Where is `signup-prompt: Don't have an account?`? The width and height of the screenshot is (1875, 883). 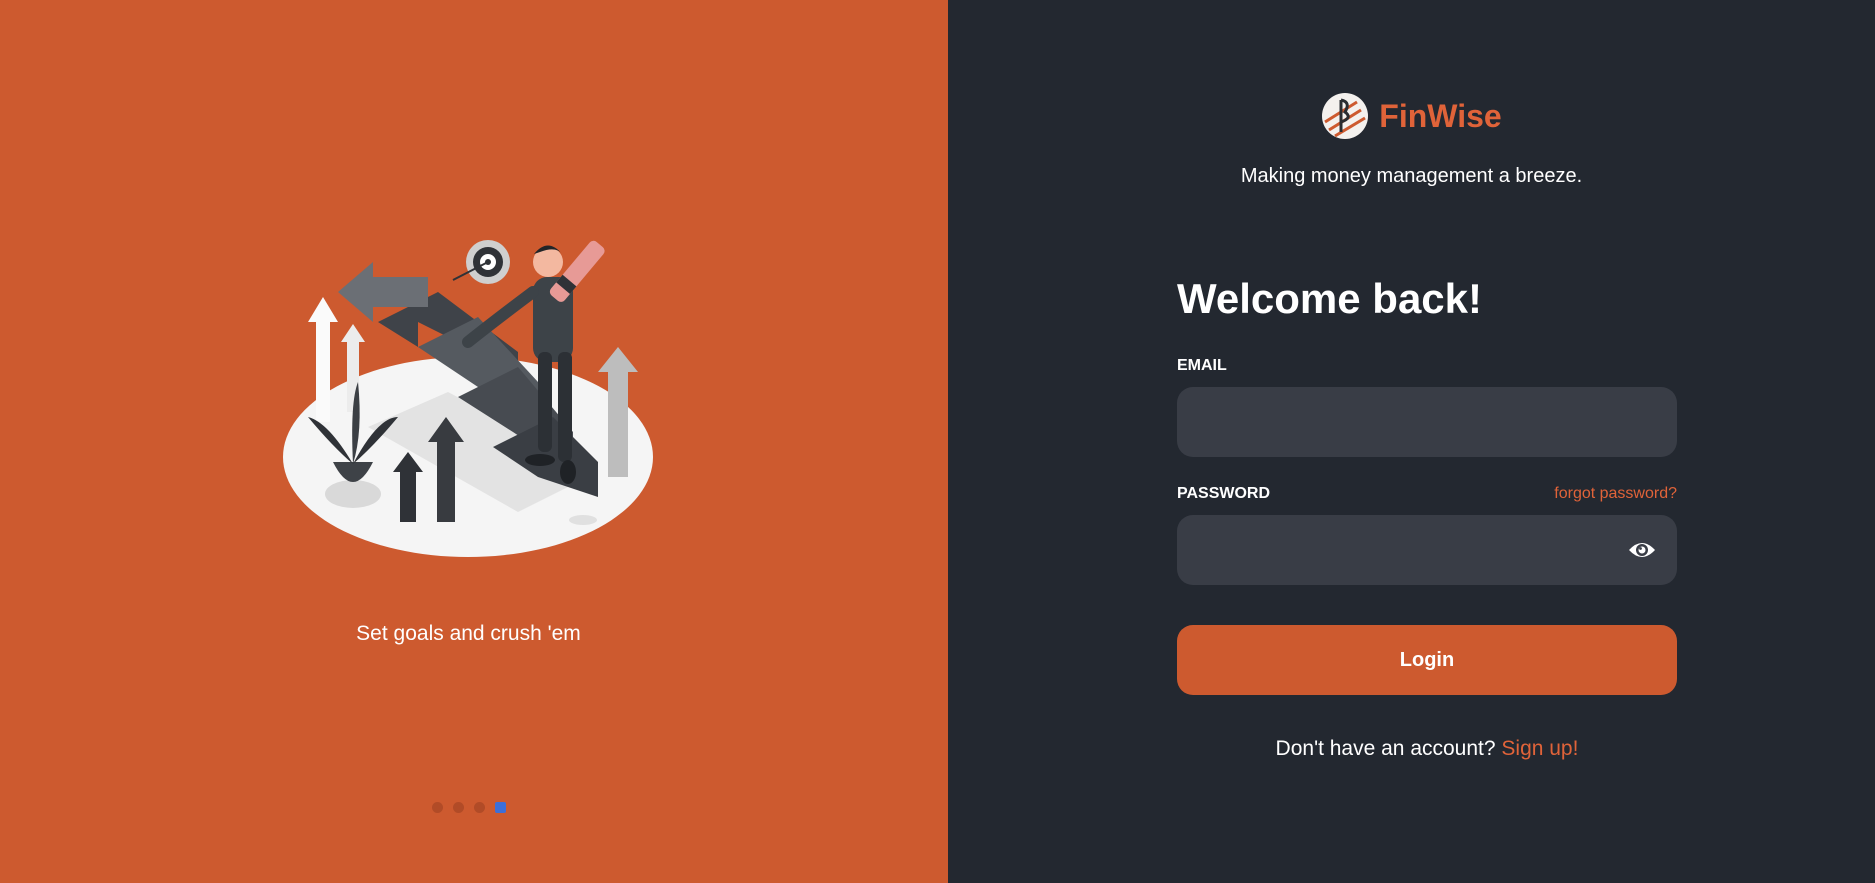 signup-prompt: Don't have an account? is located at coordinates (1385, 748).